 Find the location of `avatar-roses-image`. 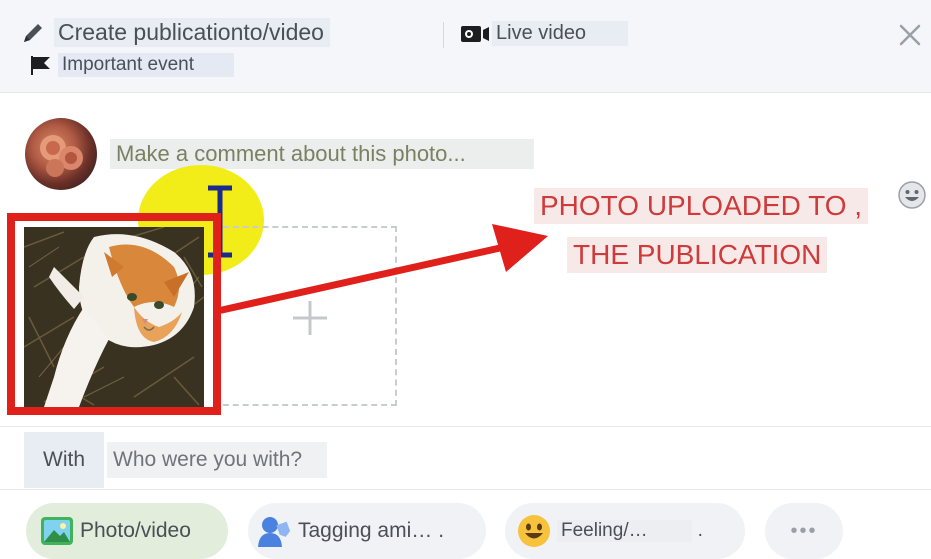

avatar-roses-image is located at coordinates (61, 156).